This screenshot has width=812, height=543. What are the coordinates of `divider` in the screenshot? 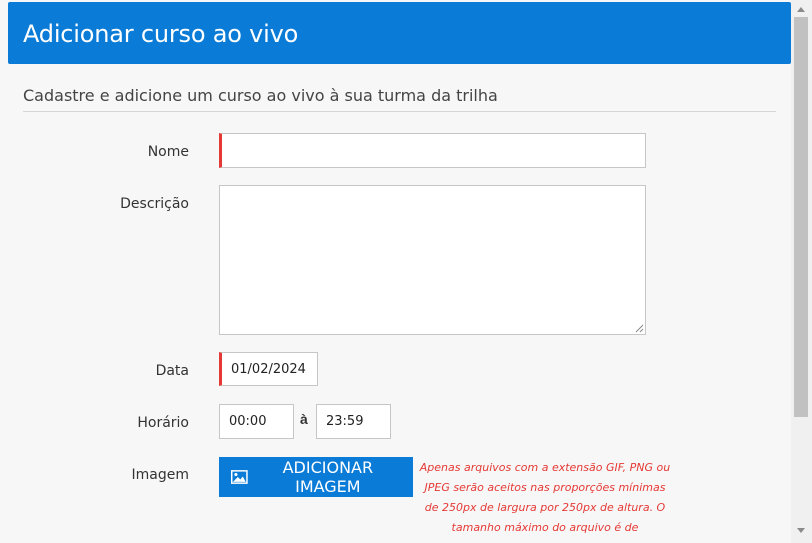 It's located at (399, 111).